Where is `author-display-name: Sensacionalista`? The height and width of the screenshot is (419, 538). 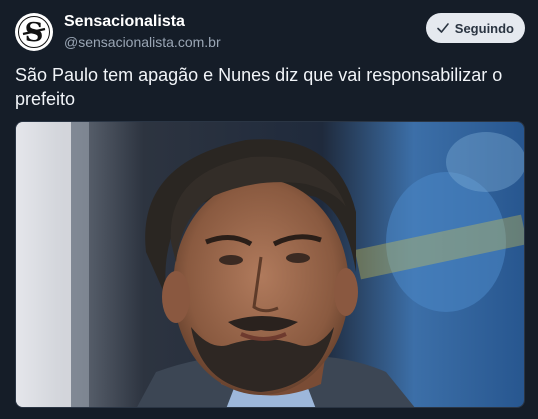
author-display-name: Sensacionalista is located at coordinates (142, 22).